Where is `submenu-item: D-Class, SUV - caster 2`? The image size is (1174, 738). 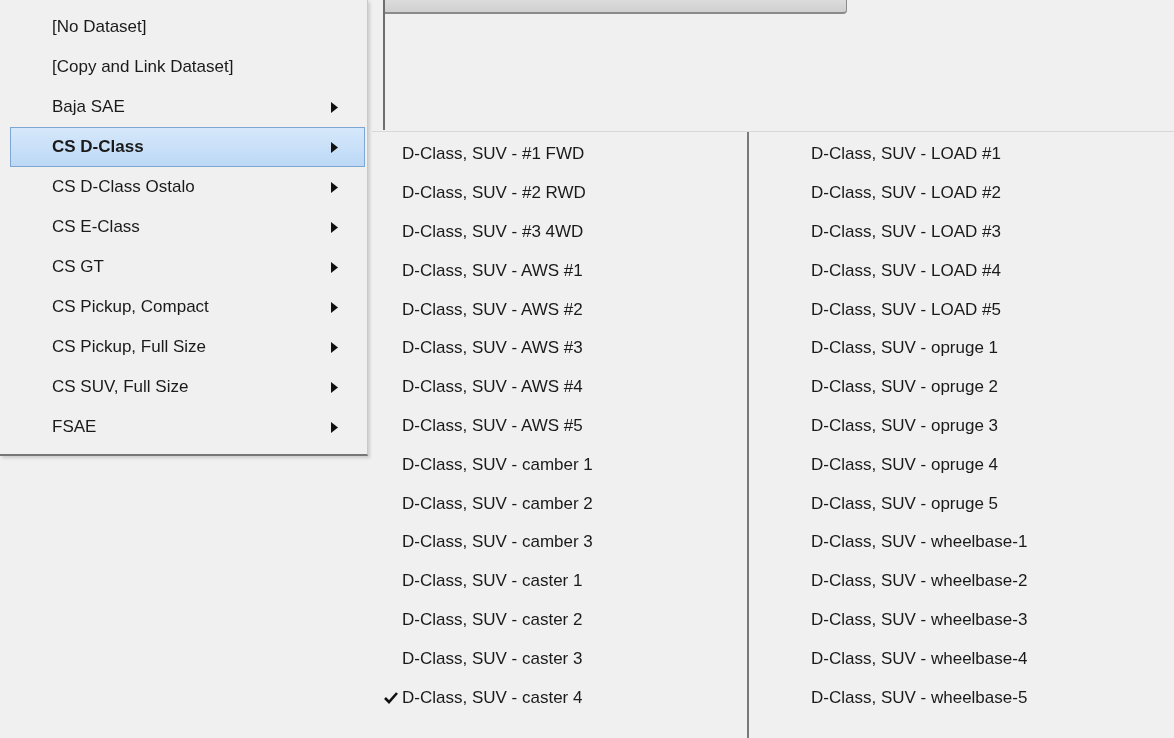
submenu-item: D-Class, SUV - caster 2 is located at coordinates (559, 620).